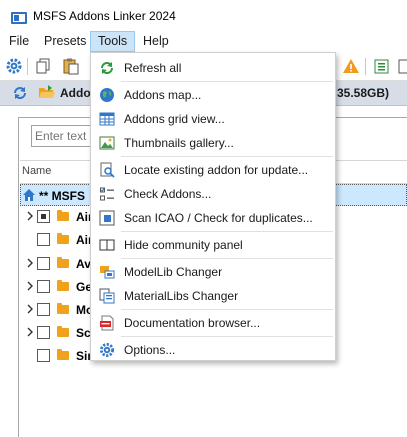  I want to click on scan-icon, so click(107, 218).